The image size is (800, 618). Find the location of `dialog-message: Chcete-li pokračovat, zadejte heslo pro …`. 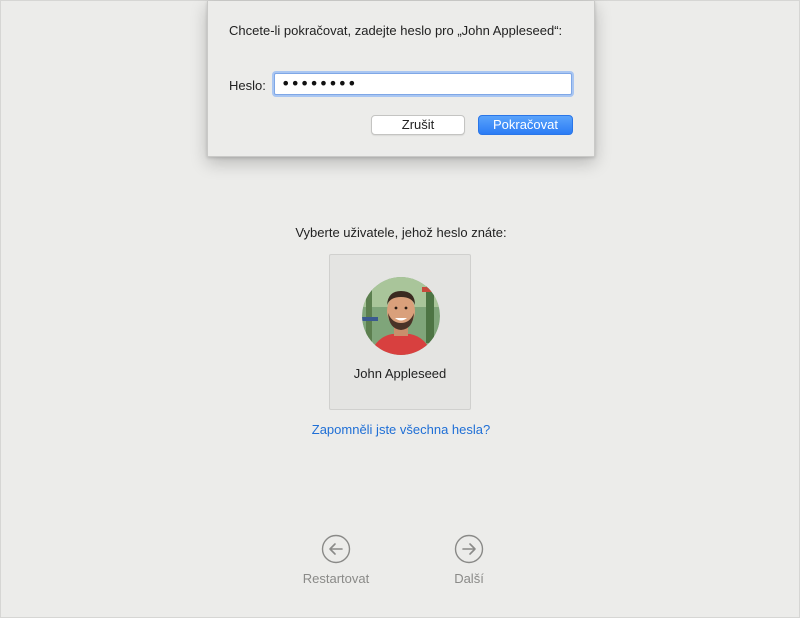

dialog-message: Chcete-li pokračovat, zadejte heslo pro … is located at coordinates (396, 30).